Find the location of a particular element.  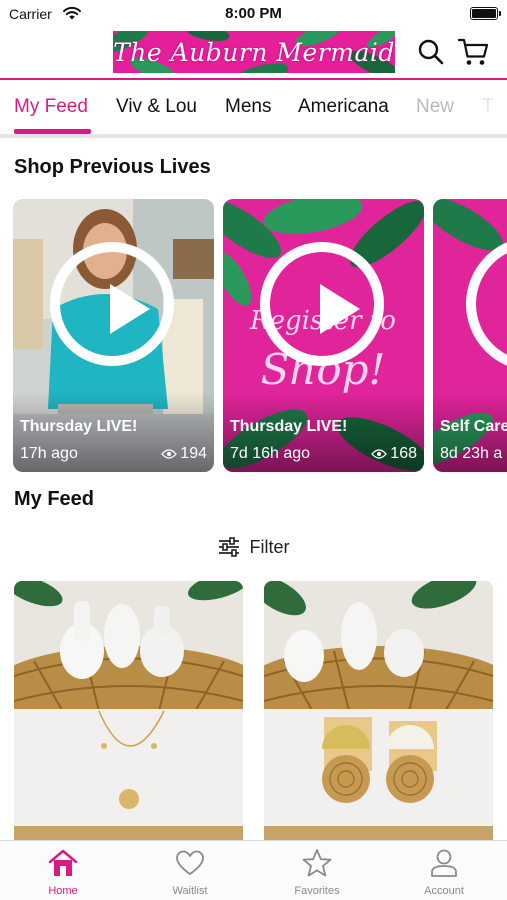

app-header: The Auburn Mermaid is located at coordinates (253, 54).